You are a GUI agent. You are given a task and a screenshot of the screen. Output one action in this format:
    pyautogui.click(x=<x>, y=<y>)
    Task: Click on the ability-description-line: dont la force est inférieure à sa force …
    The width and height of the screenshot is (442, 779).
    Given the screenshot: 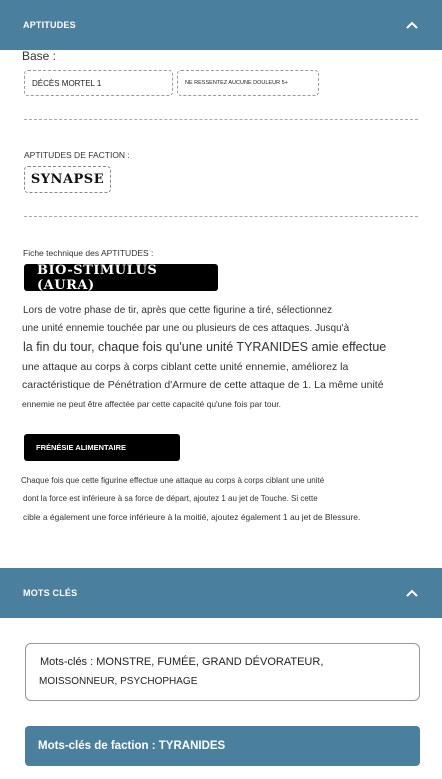 What is the action you would take?
    pyautogui.click(x=170, y=498)
    